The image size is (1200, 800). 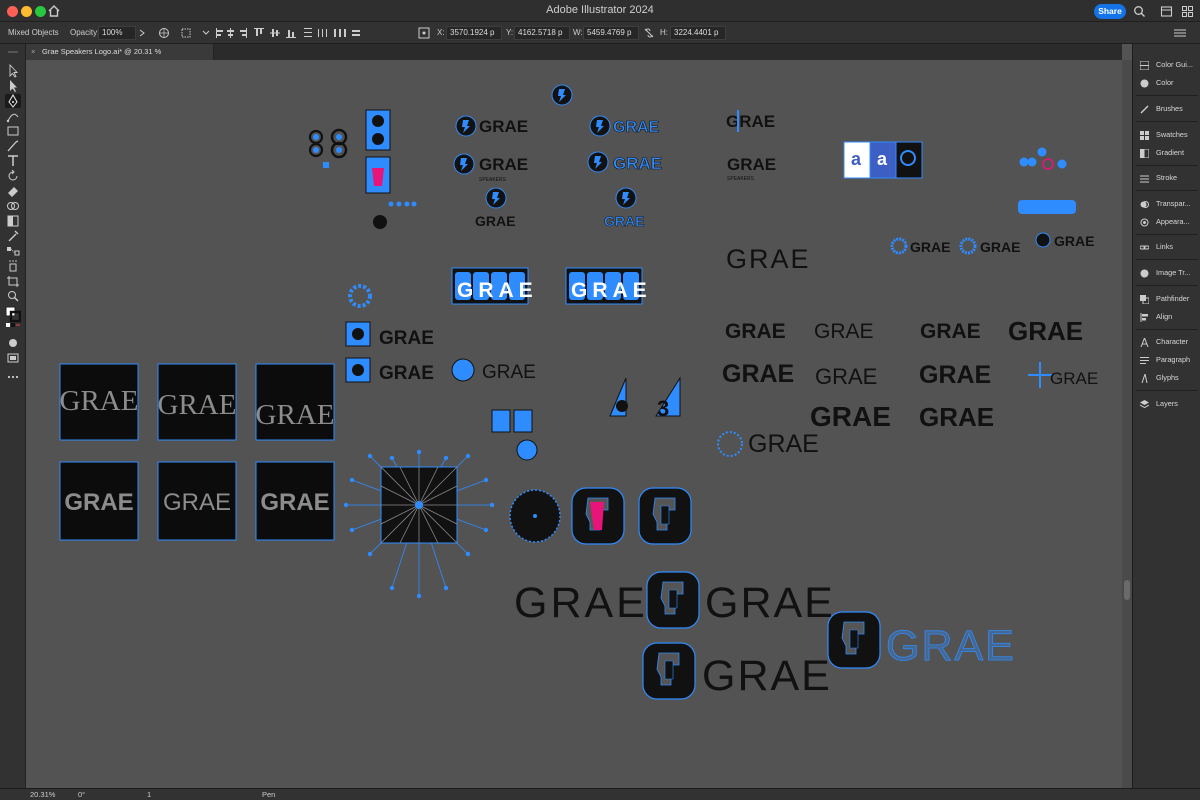 What do you see at coordinates (1127, 590) in the screenshot?
I see `scroll-thumb` at bounding box center [1127, 590].